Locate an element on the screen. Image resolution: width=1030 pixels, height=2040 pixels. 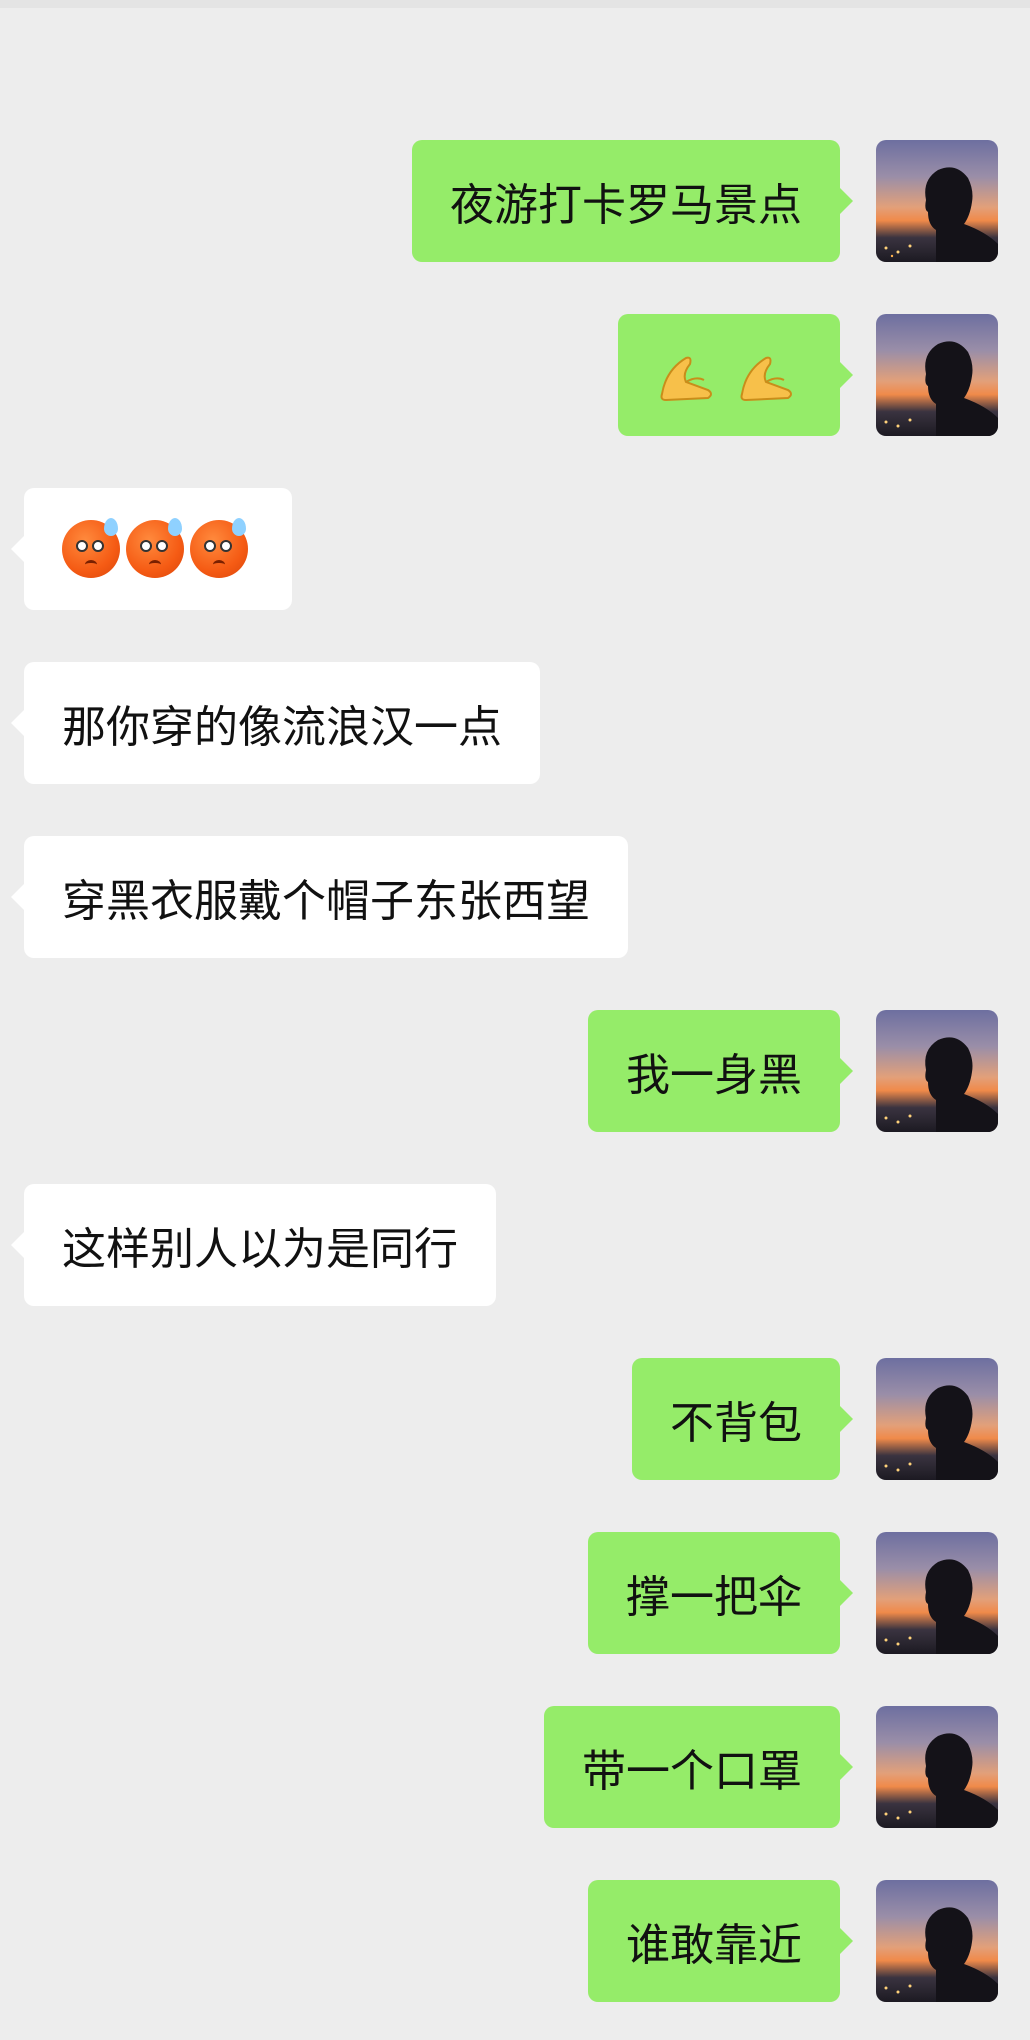
message-bubble-self: 谁敢靠近 is located at coordinates (720, 1941).